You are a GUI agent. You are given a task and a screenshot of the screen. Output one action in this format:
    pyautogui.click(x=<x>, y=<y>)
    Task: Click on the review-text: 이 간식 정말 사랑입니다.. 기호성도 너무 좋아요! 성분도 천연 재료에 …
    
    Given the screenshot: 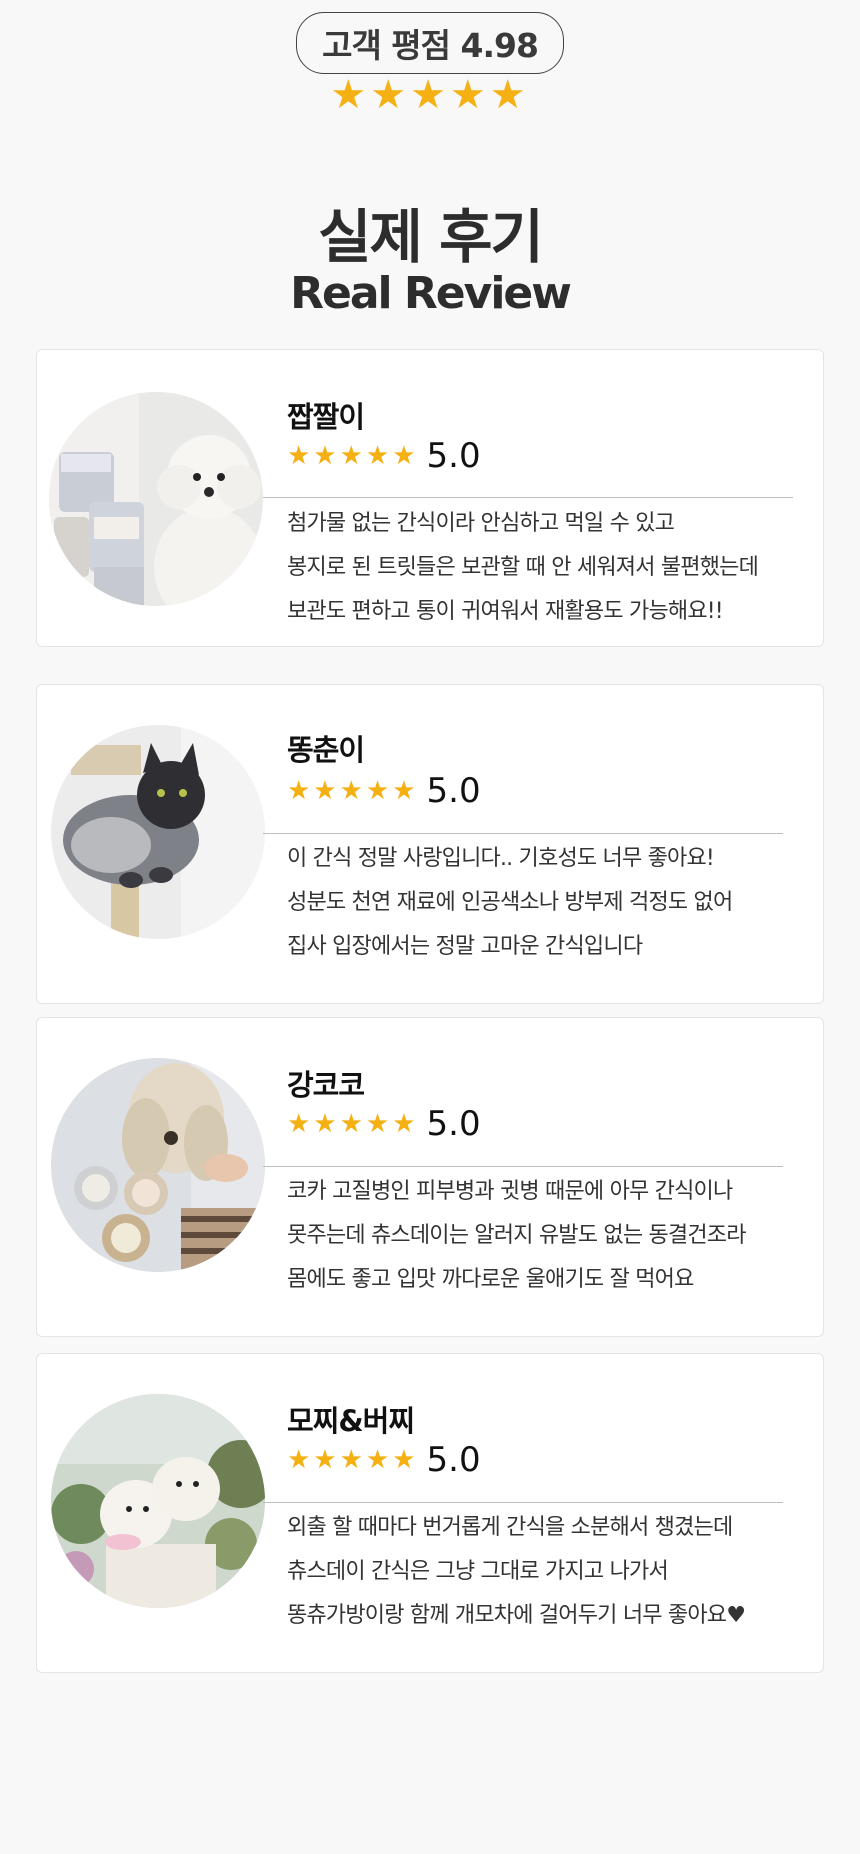 What is the action you would take?
    pyautogui.click(x=545, y=903)
    